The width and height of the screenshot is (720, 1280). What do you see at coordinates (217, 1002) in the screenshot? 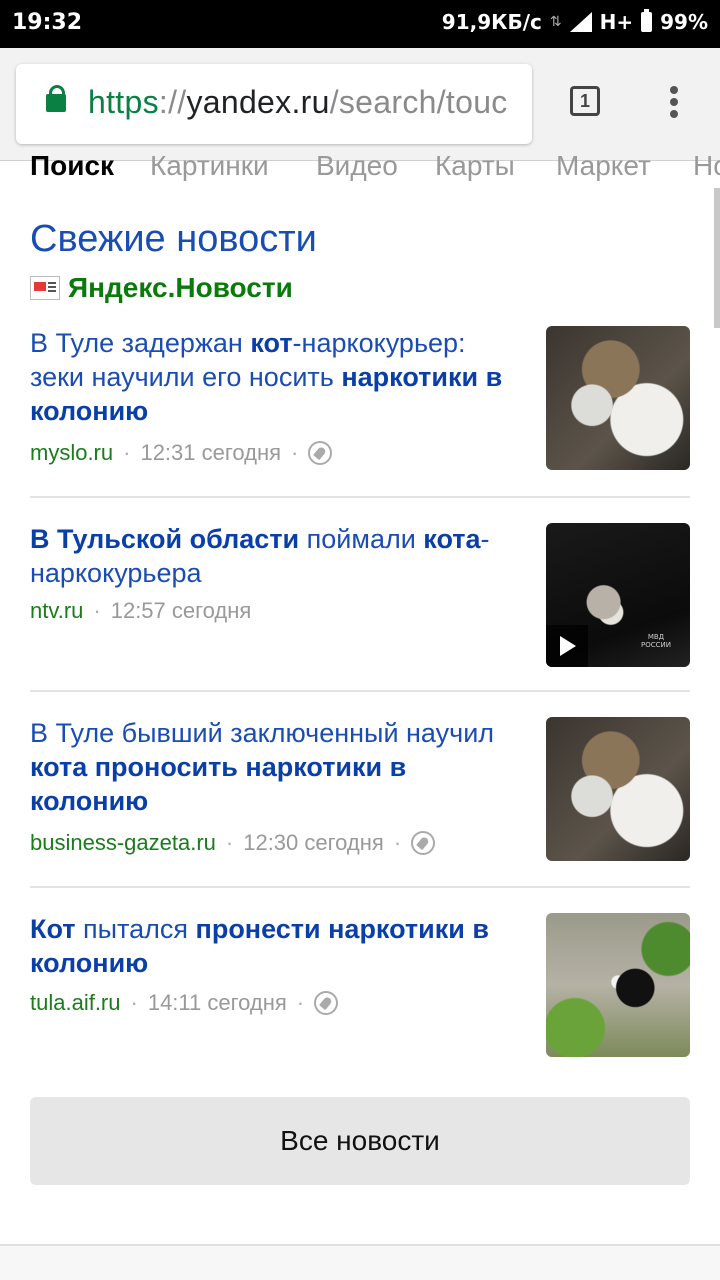
I see `news-item-time: 14:11 сегодня` at bounding box center [217, 1002].